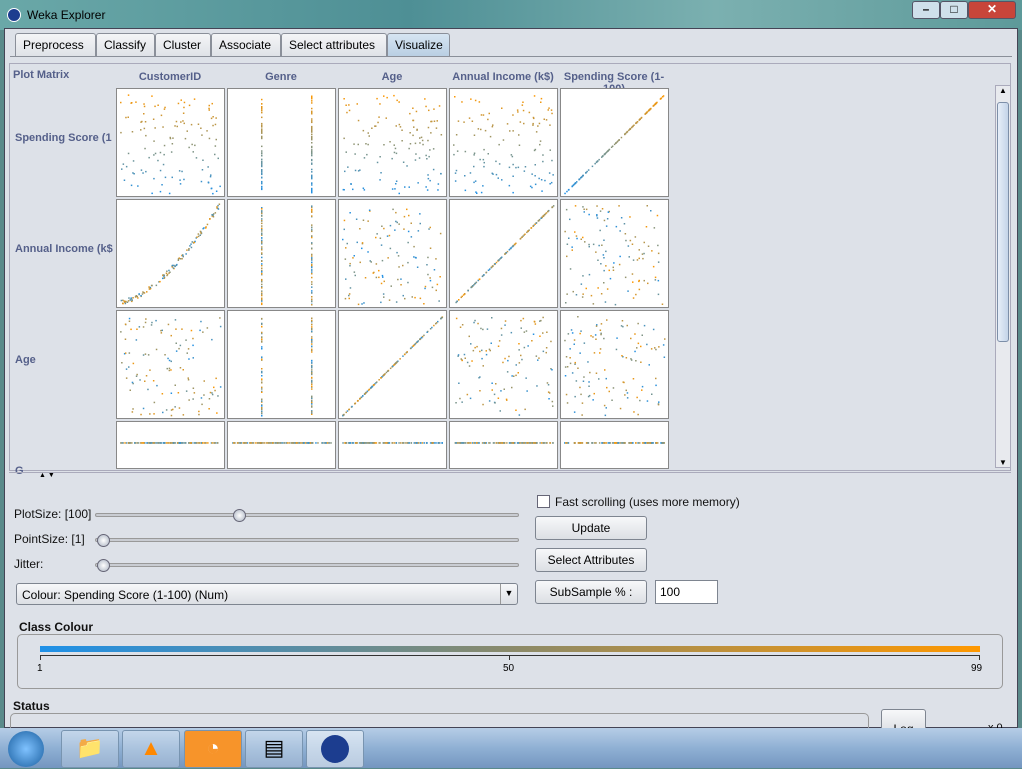 The image size is (1022, 769). Describe the element at coordinates (335, 749) in the screenshot. I see `taskbar-weka-icon` at that location.